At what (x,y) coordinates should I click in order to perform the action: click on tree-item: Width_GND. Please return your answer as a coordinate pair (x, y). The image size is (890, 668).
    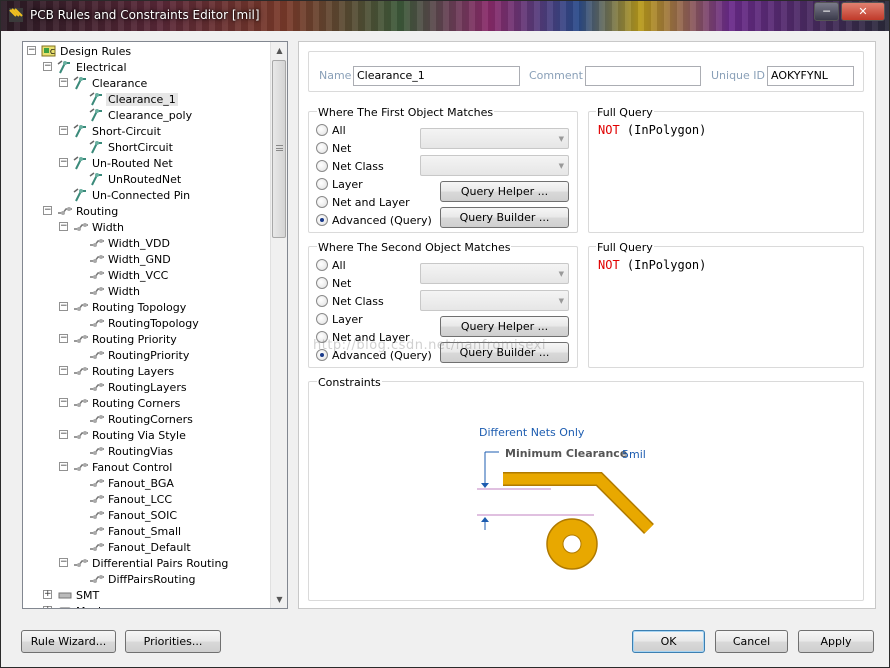
    Looking at the image, I should click on (131, 259).